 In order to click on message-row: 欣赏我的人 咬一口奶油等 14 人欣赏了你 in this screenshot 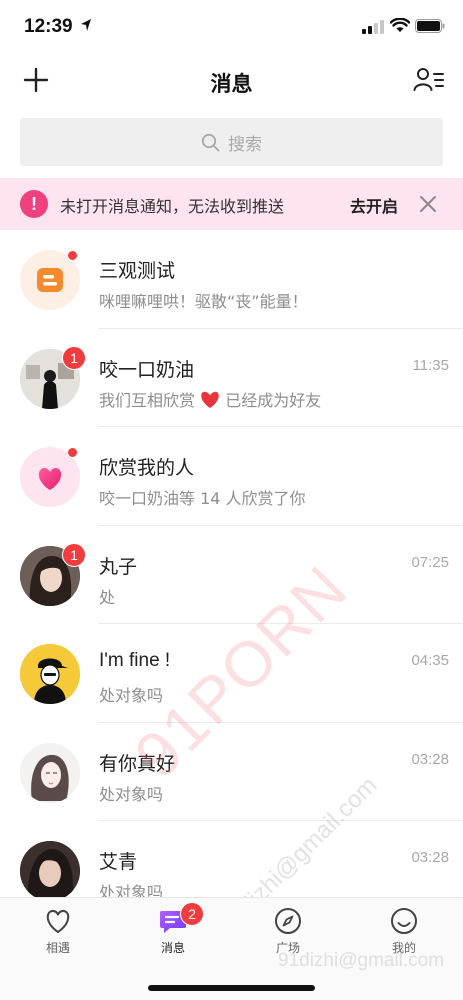, I will do `click(231, 476)`.